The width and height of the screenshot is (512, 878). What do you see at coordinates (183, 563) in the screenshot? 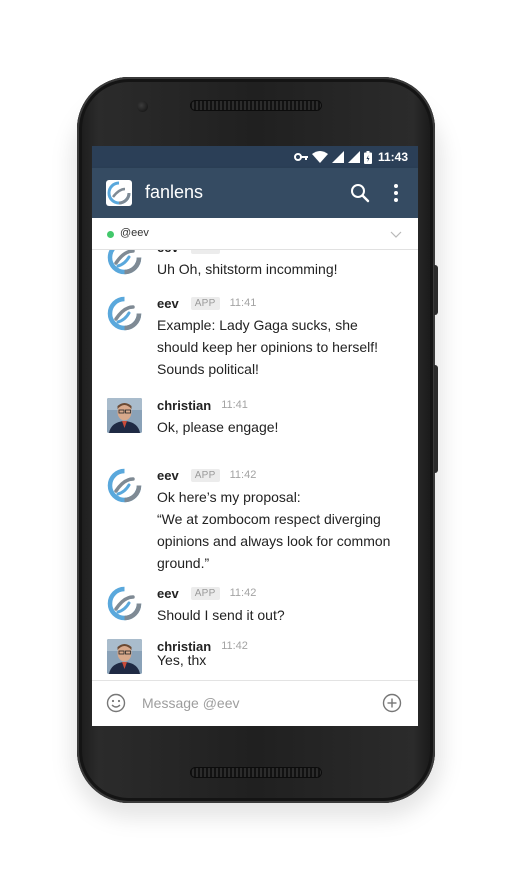
I see `message-line: ground.”` at bounding box center [183, 563].